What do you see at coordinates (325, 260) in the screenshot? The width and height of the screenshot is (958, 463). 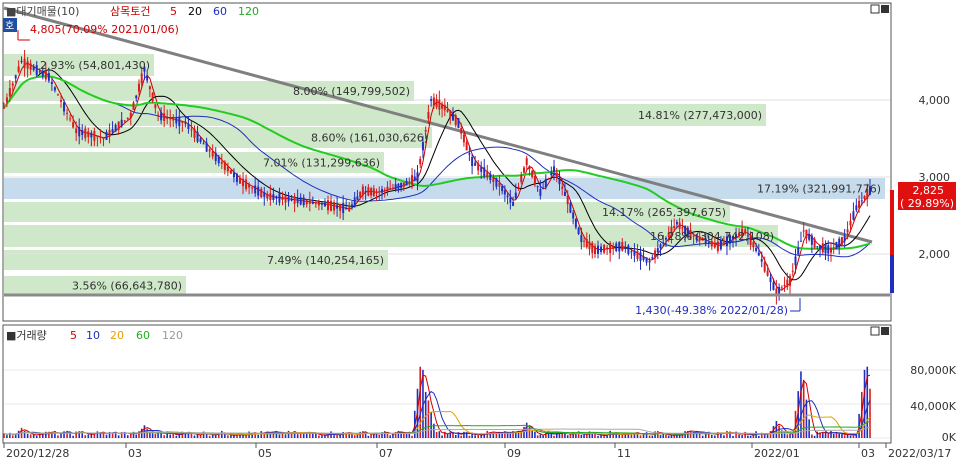 I see `supply-zone-label: 7.49% (140,254,165)` at bounding box center [325, 260].